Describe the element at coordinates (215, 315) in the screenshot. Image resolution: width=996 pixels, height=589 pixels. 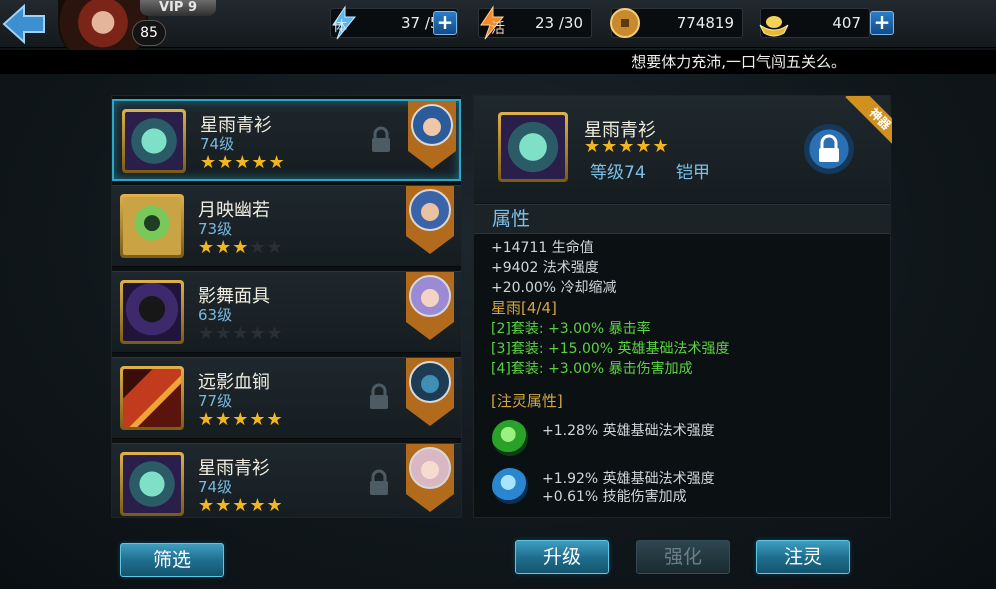
I see `equipment-level: 63级` at that location.